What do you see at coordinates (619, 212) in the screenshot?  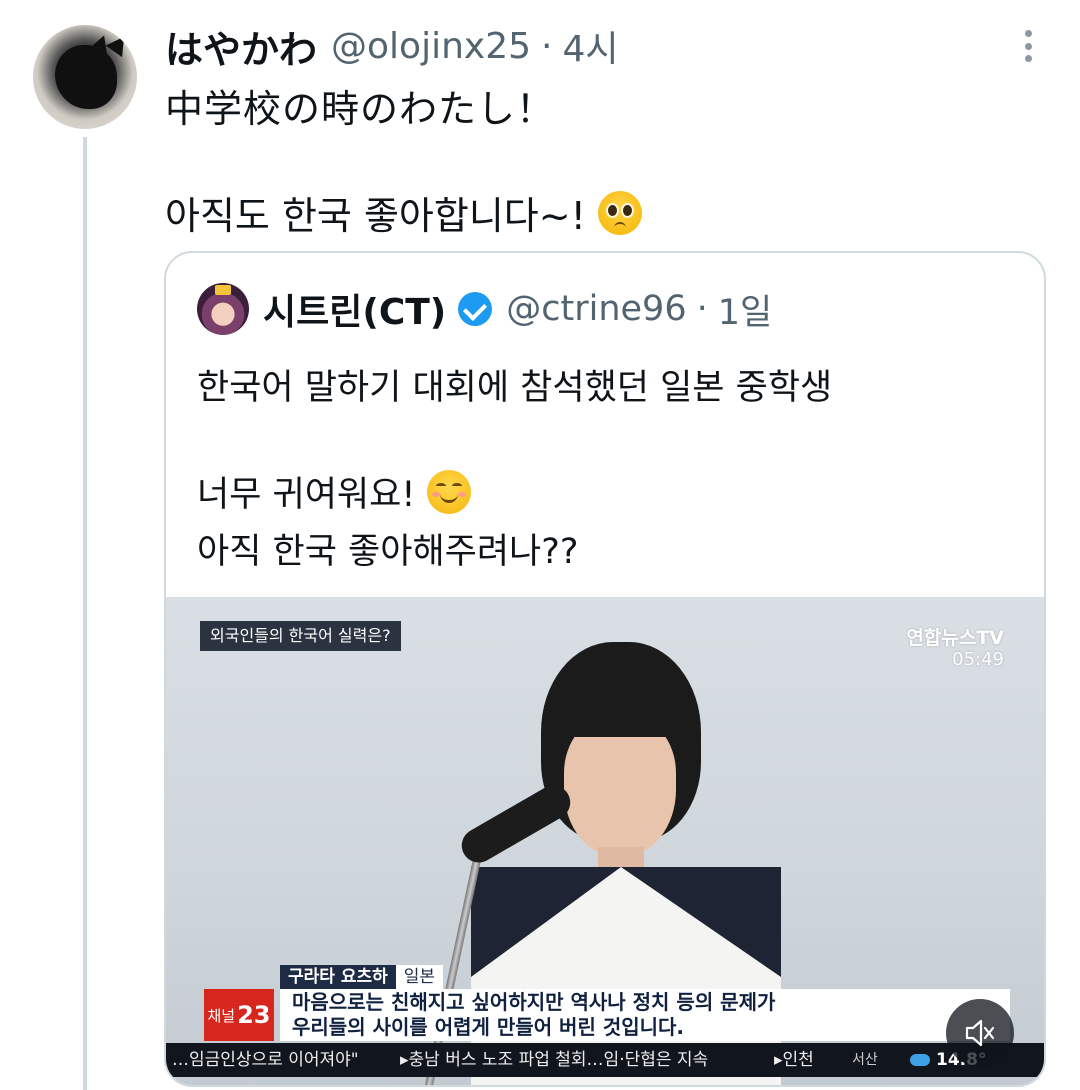 I see `pleading-face-icon` at bounding box center [619, 212].